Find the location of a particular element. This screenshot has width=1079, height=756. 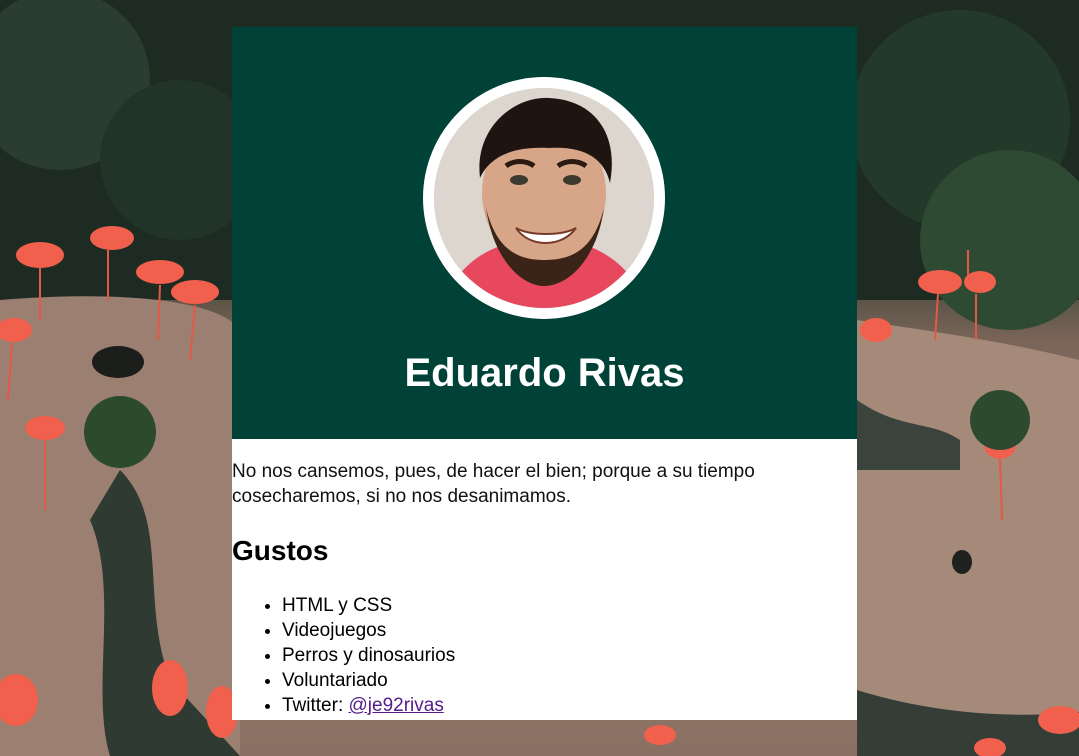

list-item: HTML y CSS is located at coordinates (569, 605).